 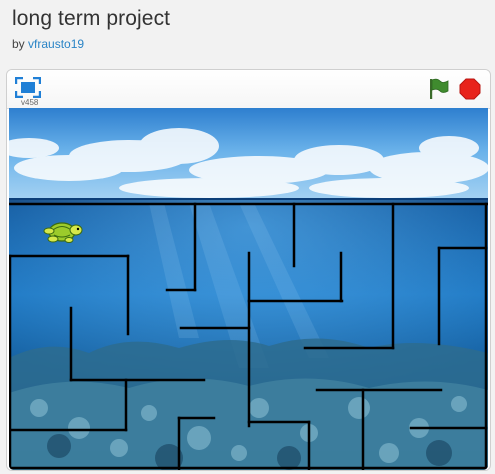 I want to click on project-title: long term project, so click(x=91, y=18).